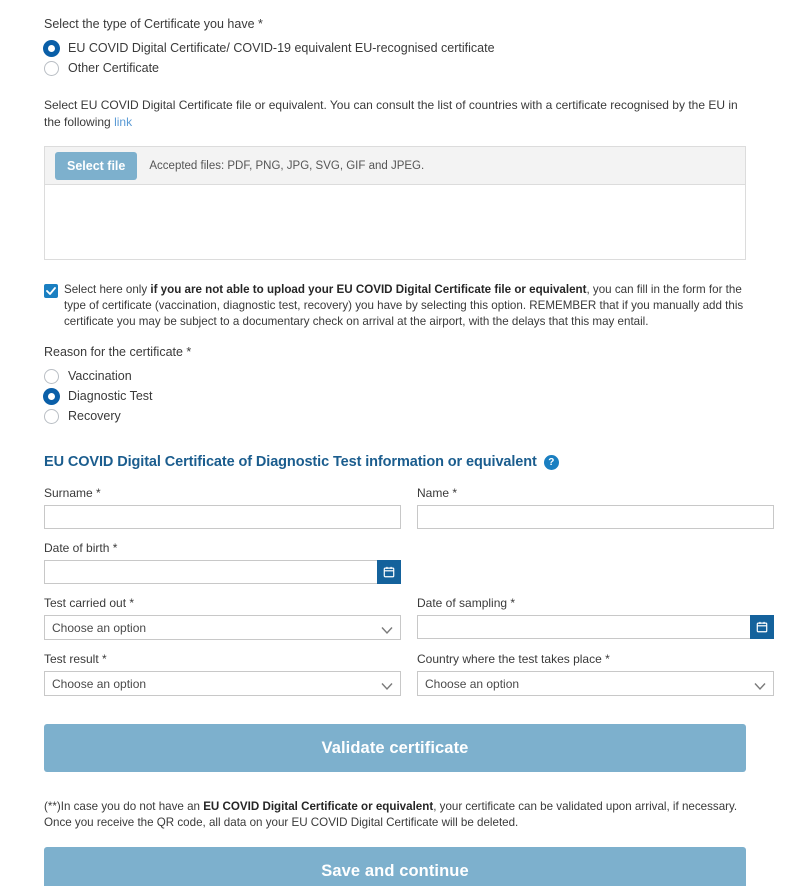 The width and height of the screenshot is (790, 886). What do you see at coordinates (123, 122) in the screenshot?
I see `countries-list-link: link` at bounding box center [123, 122].